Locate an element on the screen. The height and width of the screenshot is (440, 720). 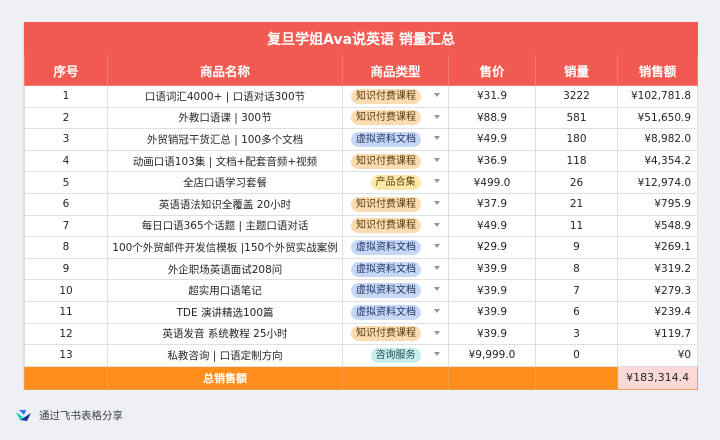
cell-type: 咨询服务 is located at coordinates (395, 355).